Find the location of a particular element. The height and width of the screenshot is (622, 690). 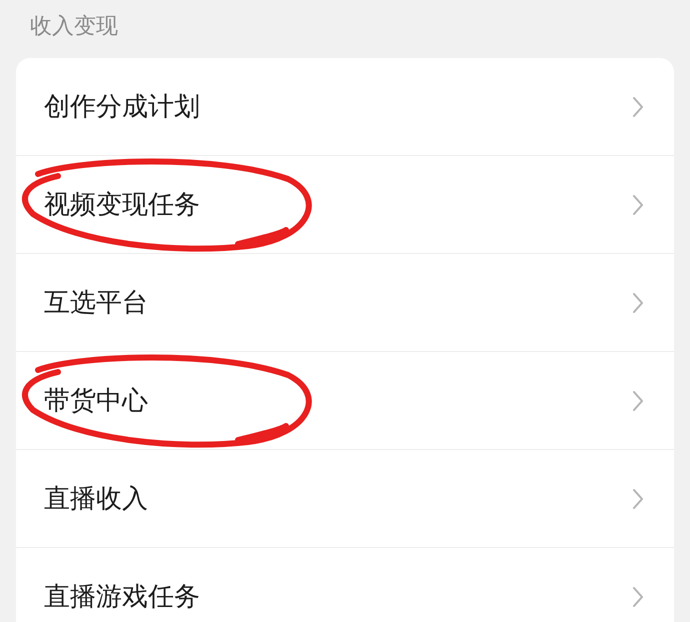

menu-item-label: 互选平台 is located at coordinates (96, 303).